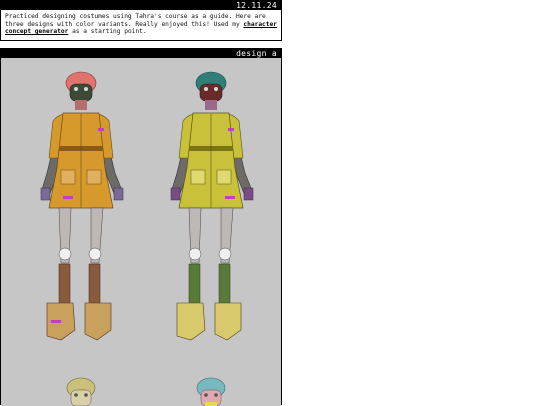 This screenshot has width=540, height=406. What do you see at coordinates (141, 5) in the screenshot?
I see `post-date: 12.11.24` at bounding box center [141, 5].